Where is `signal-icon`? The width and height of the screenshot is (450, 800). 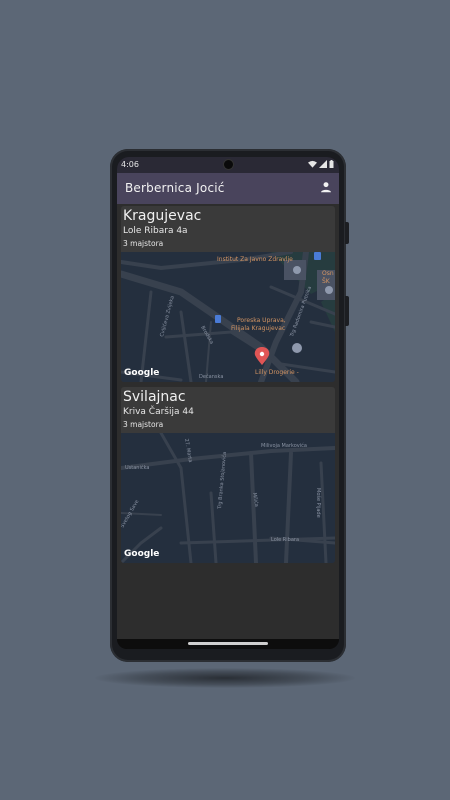
signal-icon is located at coordinates (323, 164).